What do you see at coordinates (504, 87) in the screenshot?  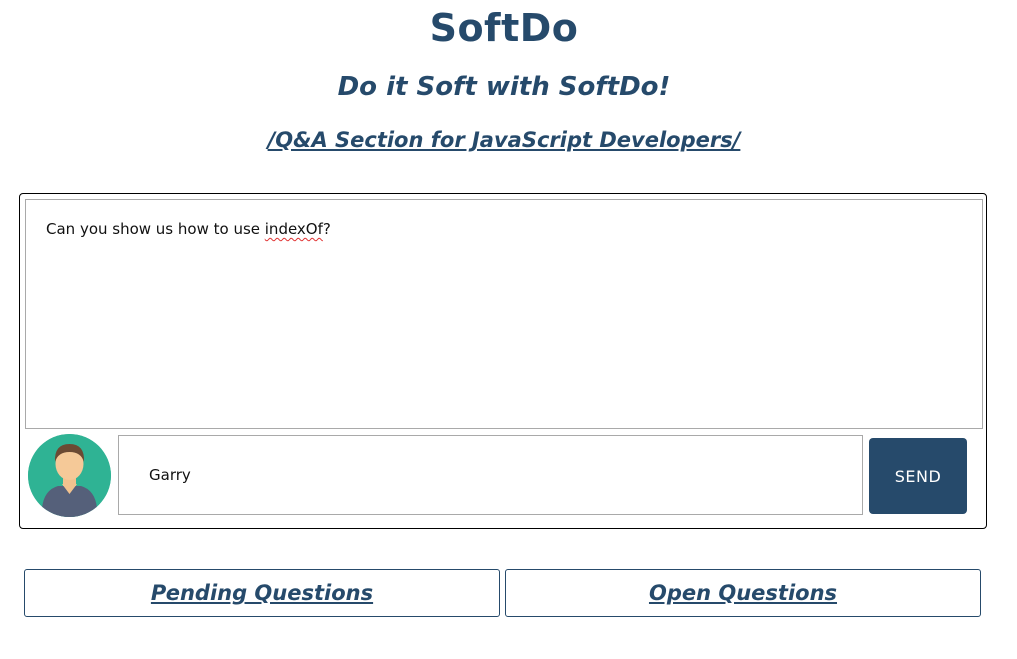 I see `page-subtitle: Do it Soft with SoftDo!` at bounding box center [504, 87].